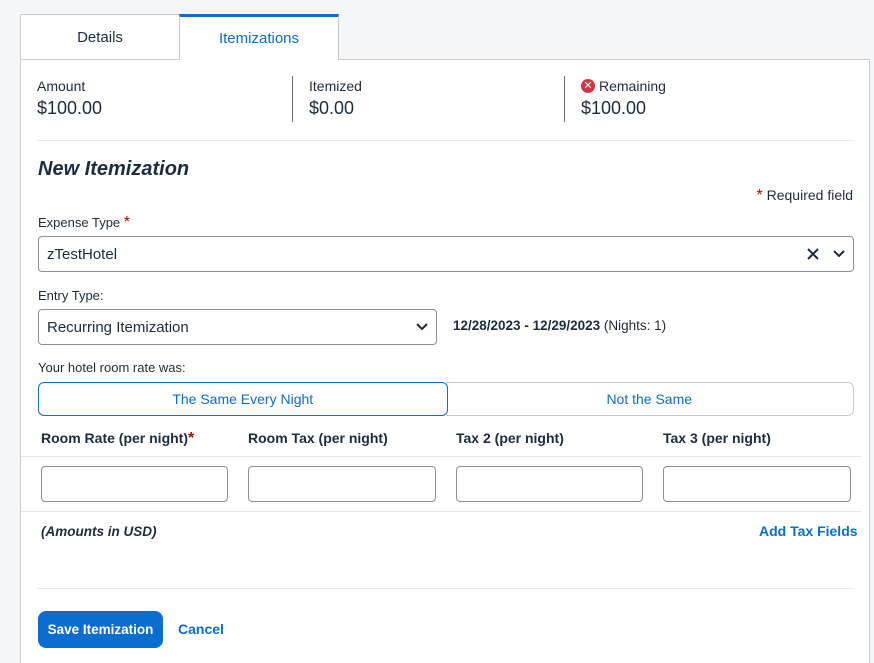 The width and height of the screenshot is (874, 663). What do you see at coordinates (632, 86) in the screenshot?
I see `remaining-label: Remaining` at bounding box center [632, 86].